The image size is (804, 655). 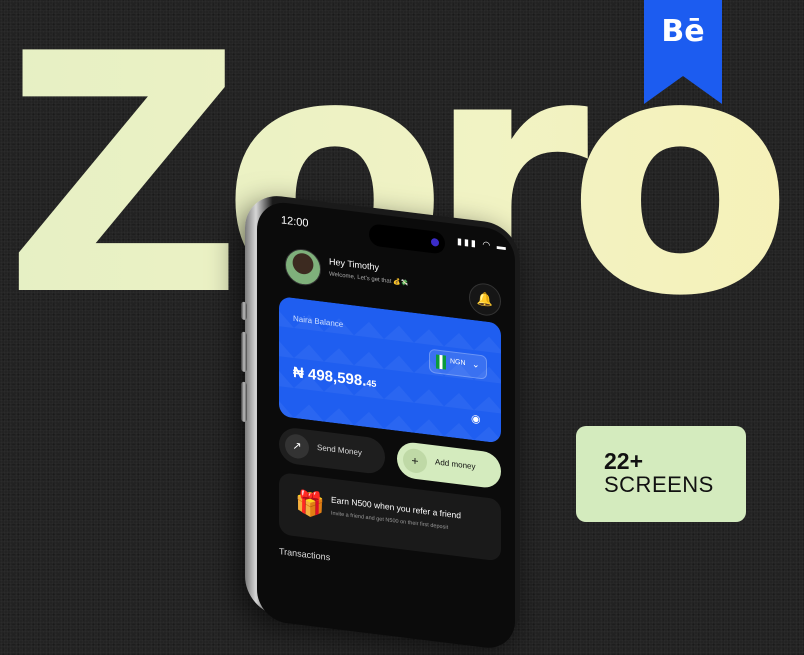 I want to click on battery-icon: ▬, so click(x=502, y=246).